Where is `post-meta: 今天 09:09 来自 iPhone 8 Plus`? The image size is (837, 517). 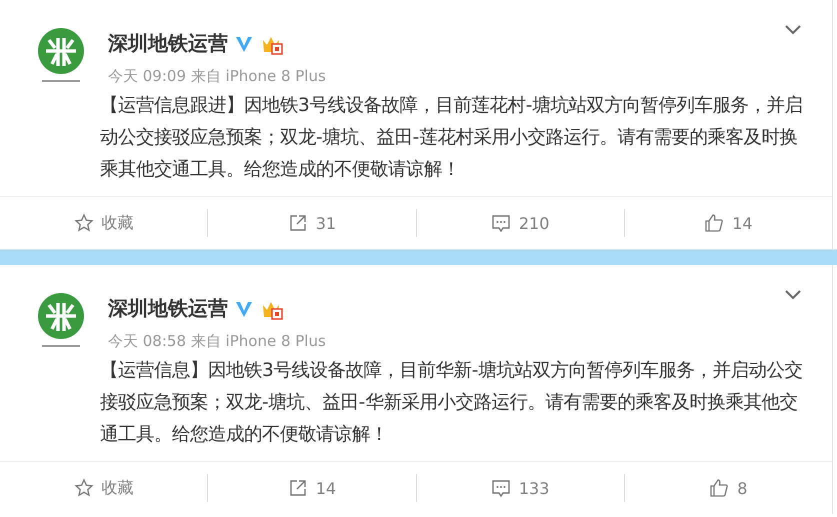
post-meta: 今天 09:09 来自 iPhone 8 Plus is located at coordinates (217, 76).